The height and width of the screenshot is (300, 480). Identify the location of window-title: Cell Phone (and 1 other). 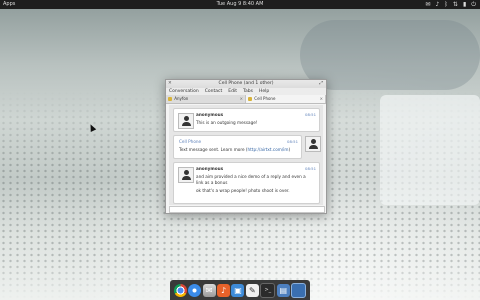
(246, 83).